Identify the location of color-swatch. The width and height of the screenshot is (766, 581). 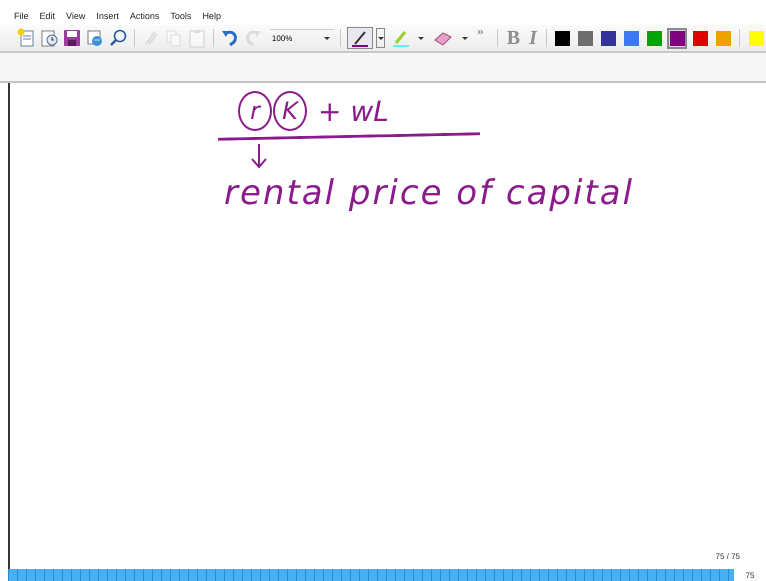
(677, 38).